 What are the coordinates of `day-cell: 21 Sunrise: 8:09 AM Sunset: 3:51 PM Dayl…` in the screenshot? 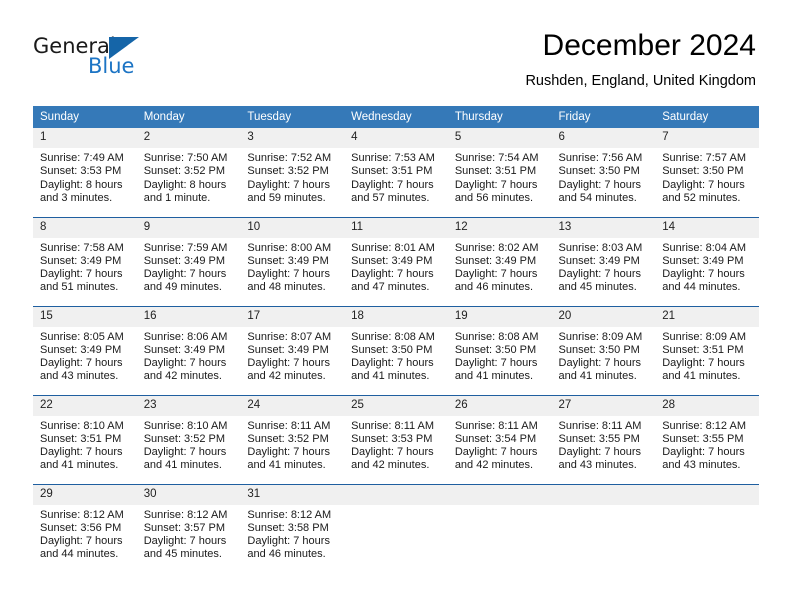 It's located at (707, 350).